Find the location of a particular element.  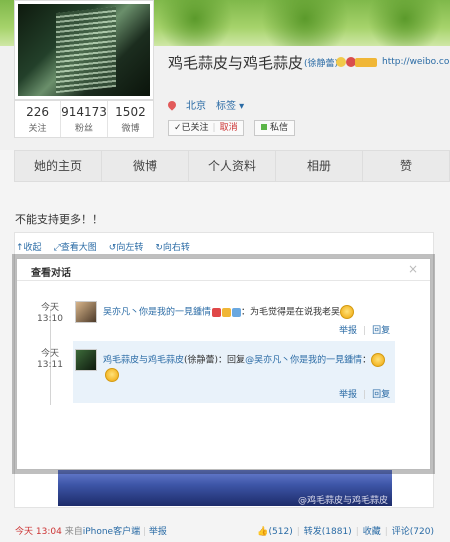

stat-label: 关注 is located at coordinates (37, 129).